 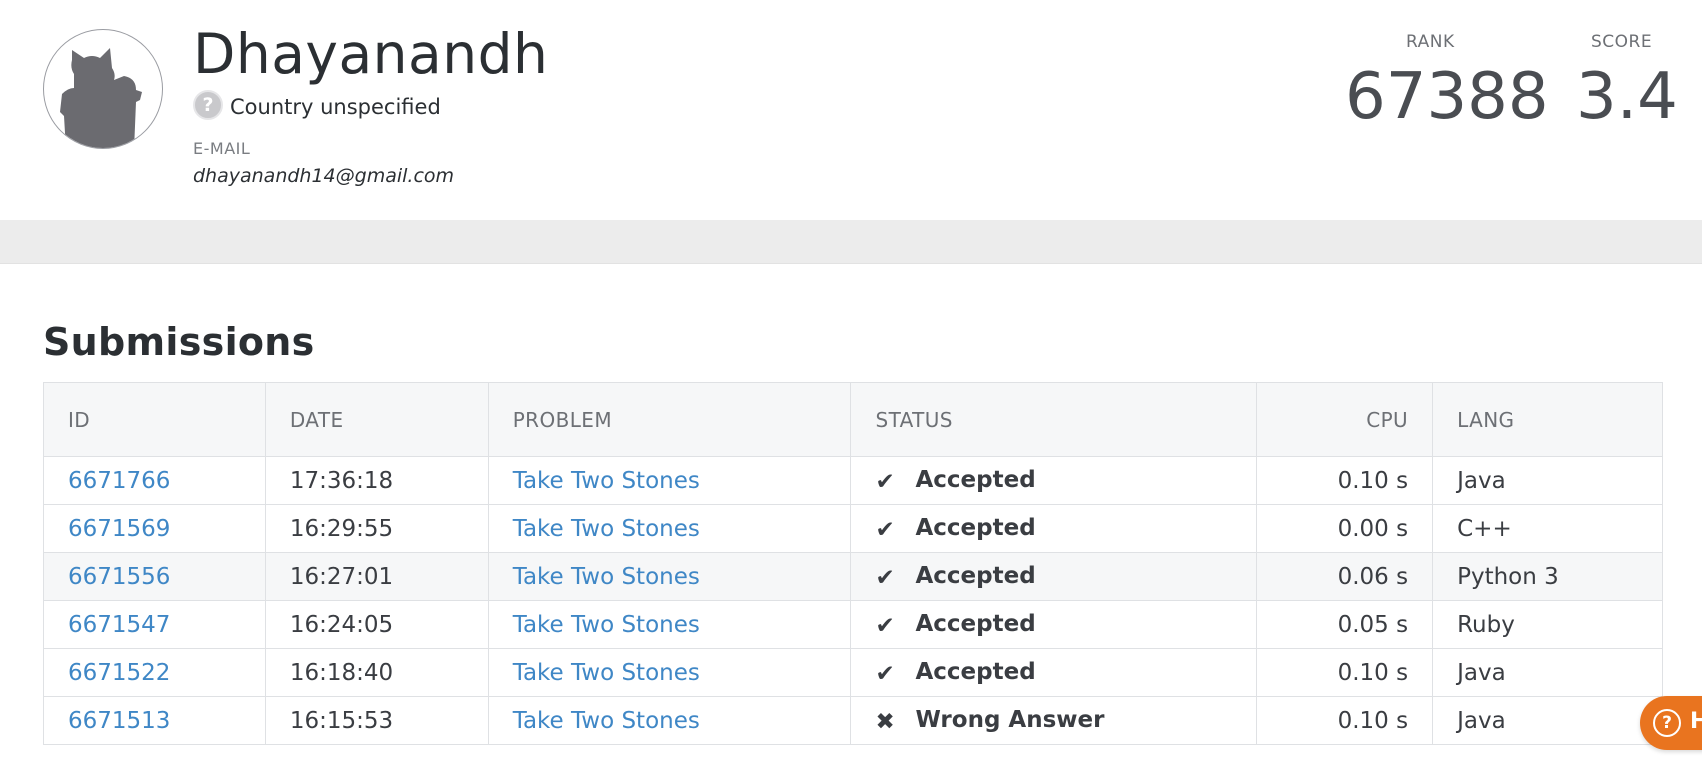 I want to click on submission-cpu: 0.00 s, so click(x=1345, y=528).